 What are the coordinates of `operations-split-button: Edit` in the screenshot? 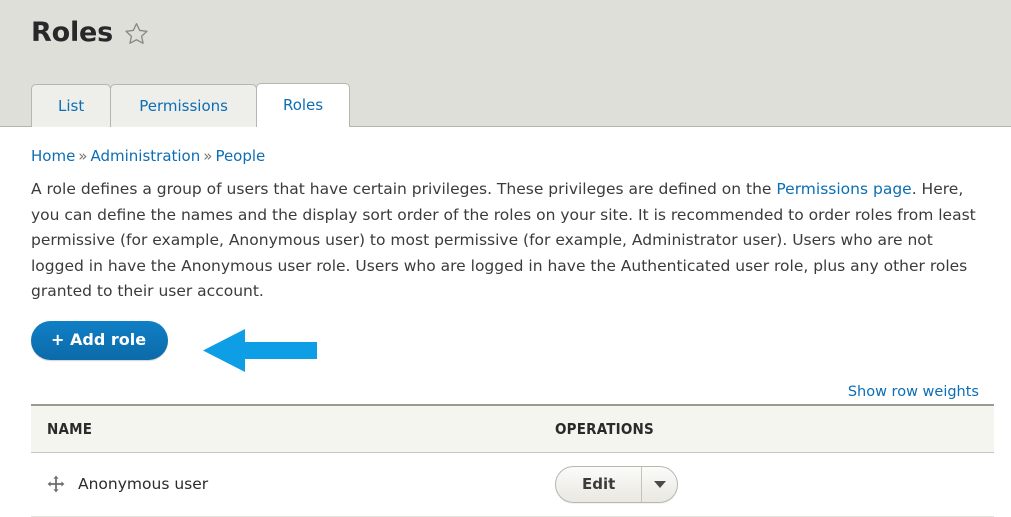 It's located at (617, 484).